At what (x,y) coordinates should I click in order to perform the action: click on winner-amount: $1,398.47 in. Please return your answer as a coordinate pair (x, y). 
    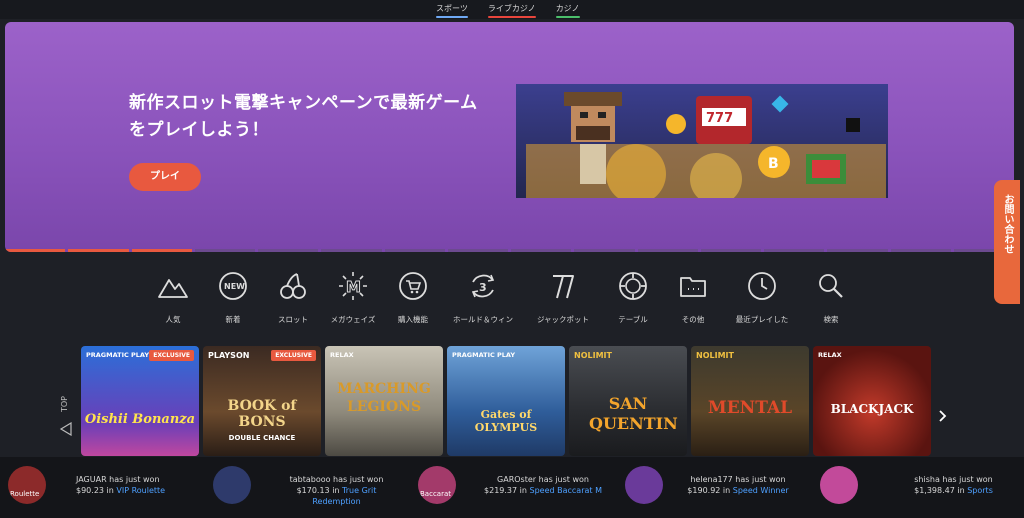
    Looking at the image, I should click on (939, 490).